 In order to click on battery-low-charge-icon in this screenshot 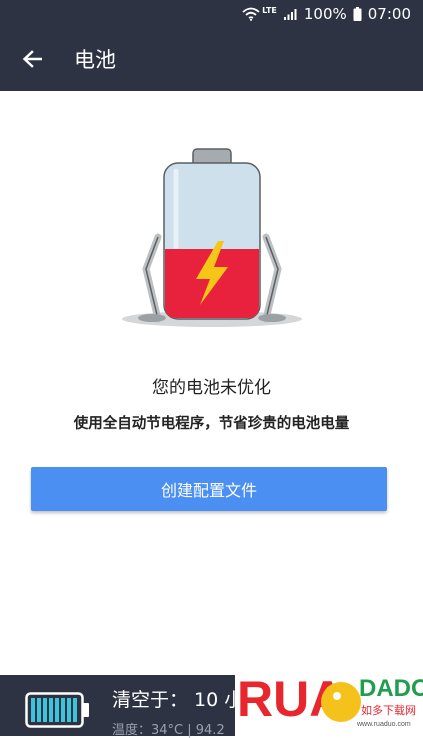, I will do `click(212, 237)`.